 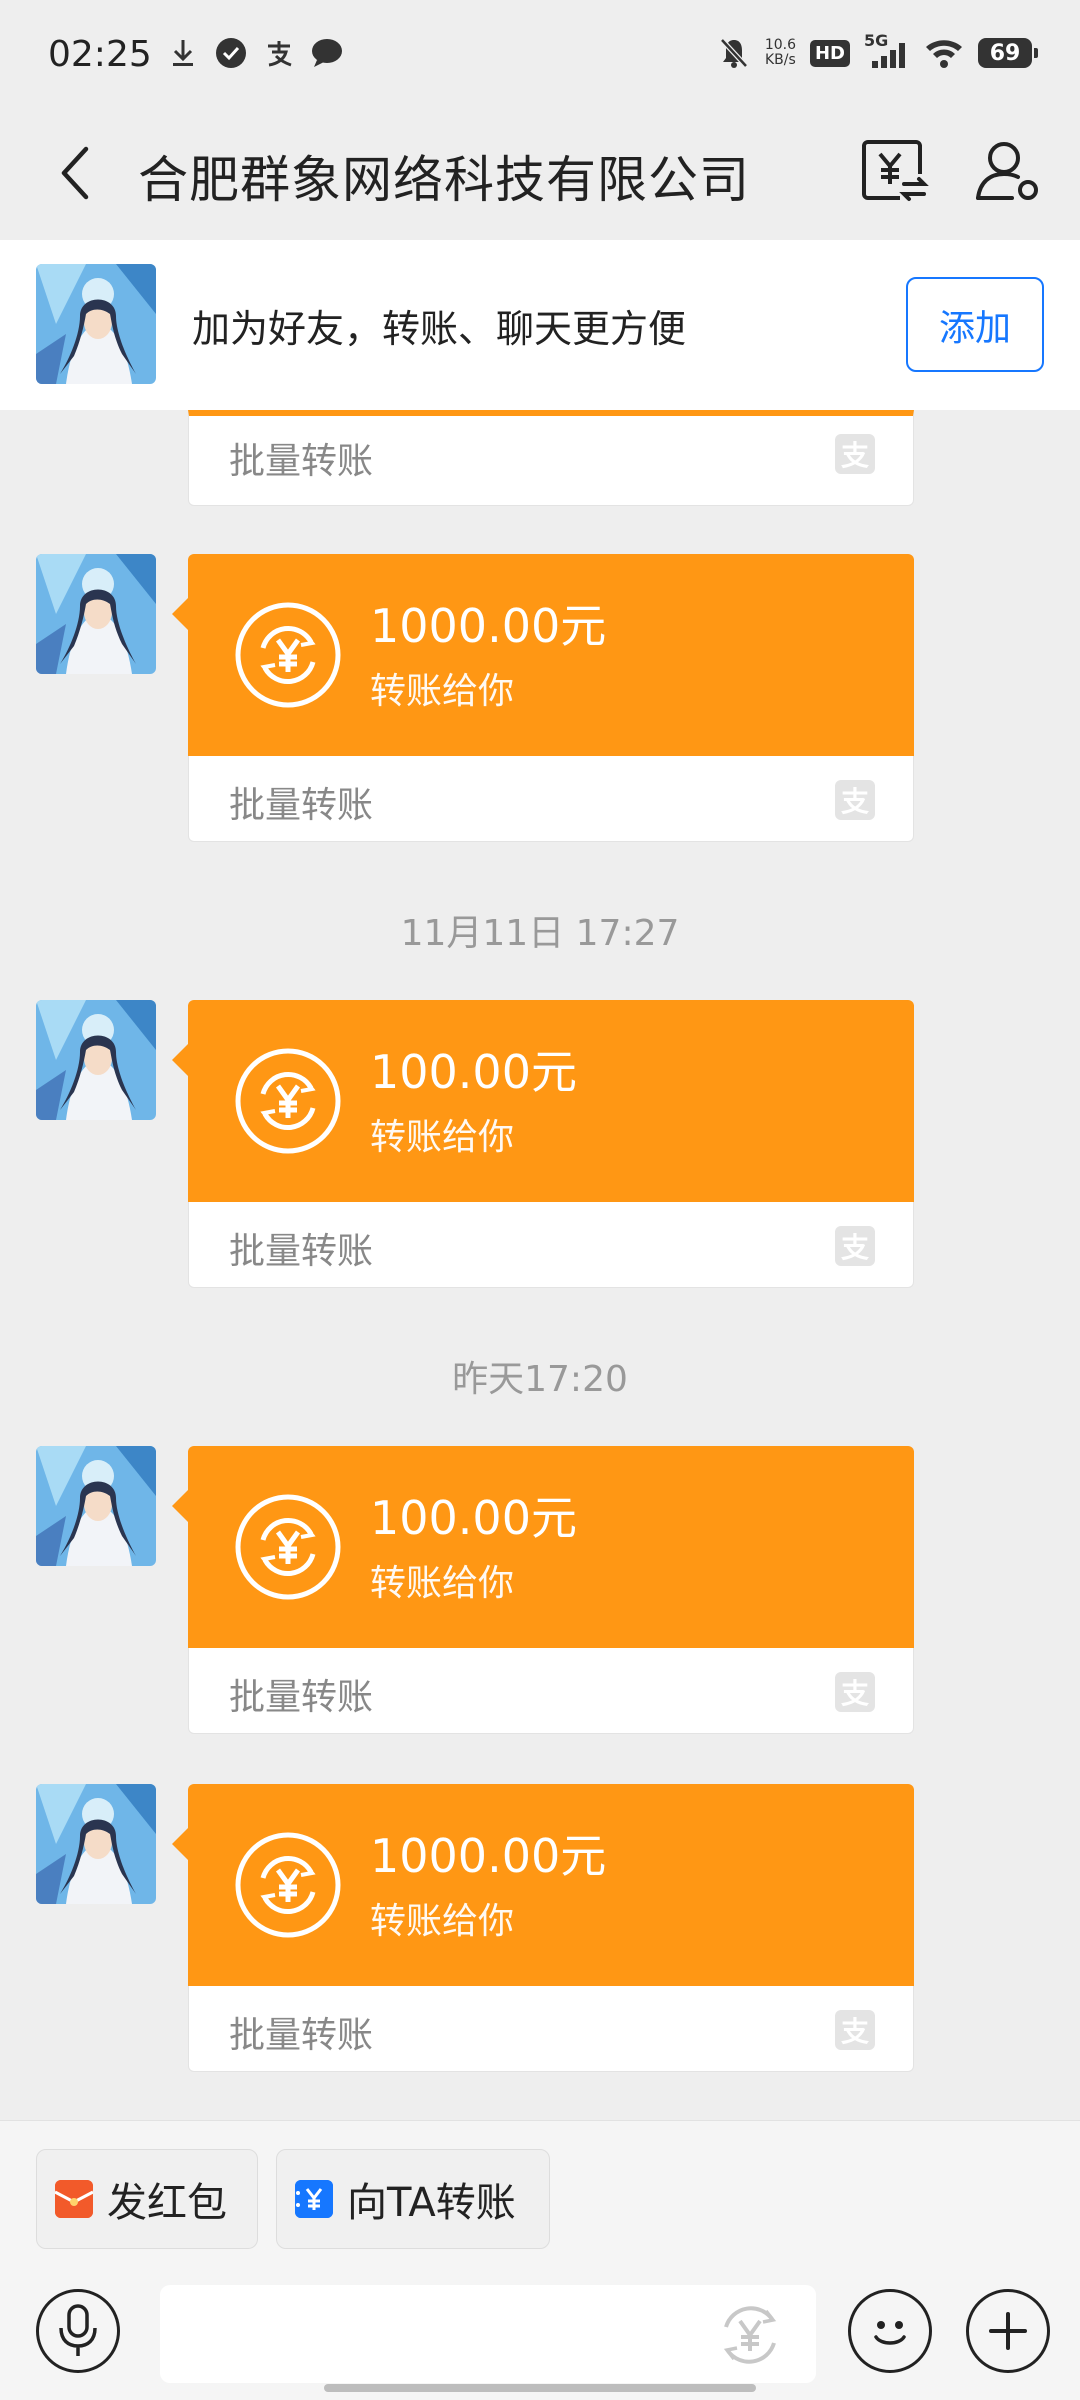 What do you see at coordinates (314, 2199) in the screenshot?
I see `transfer-card-icon` at bounding box center [314, 2199].